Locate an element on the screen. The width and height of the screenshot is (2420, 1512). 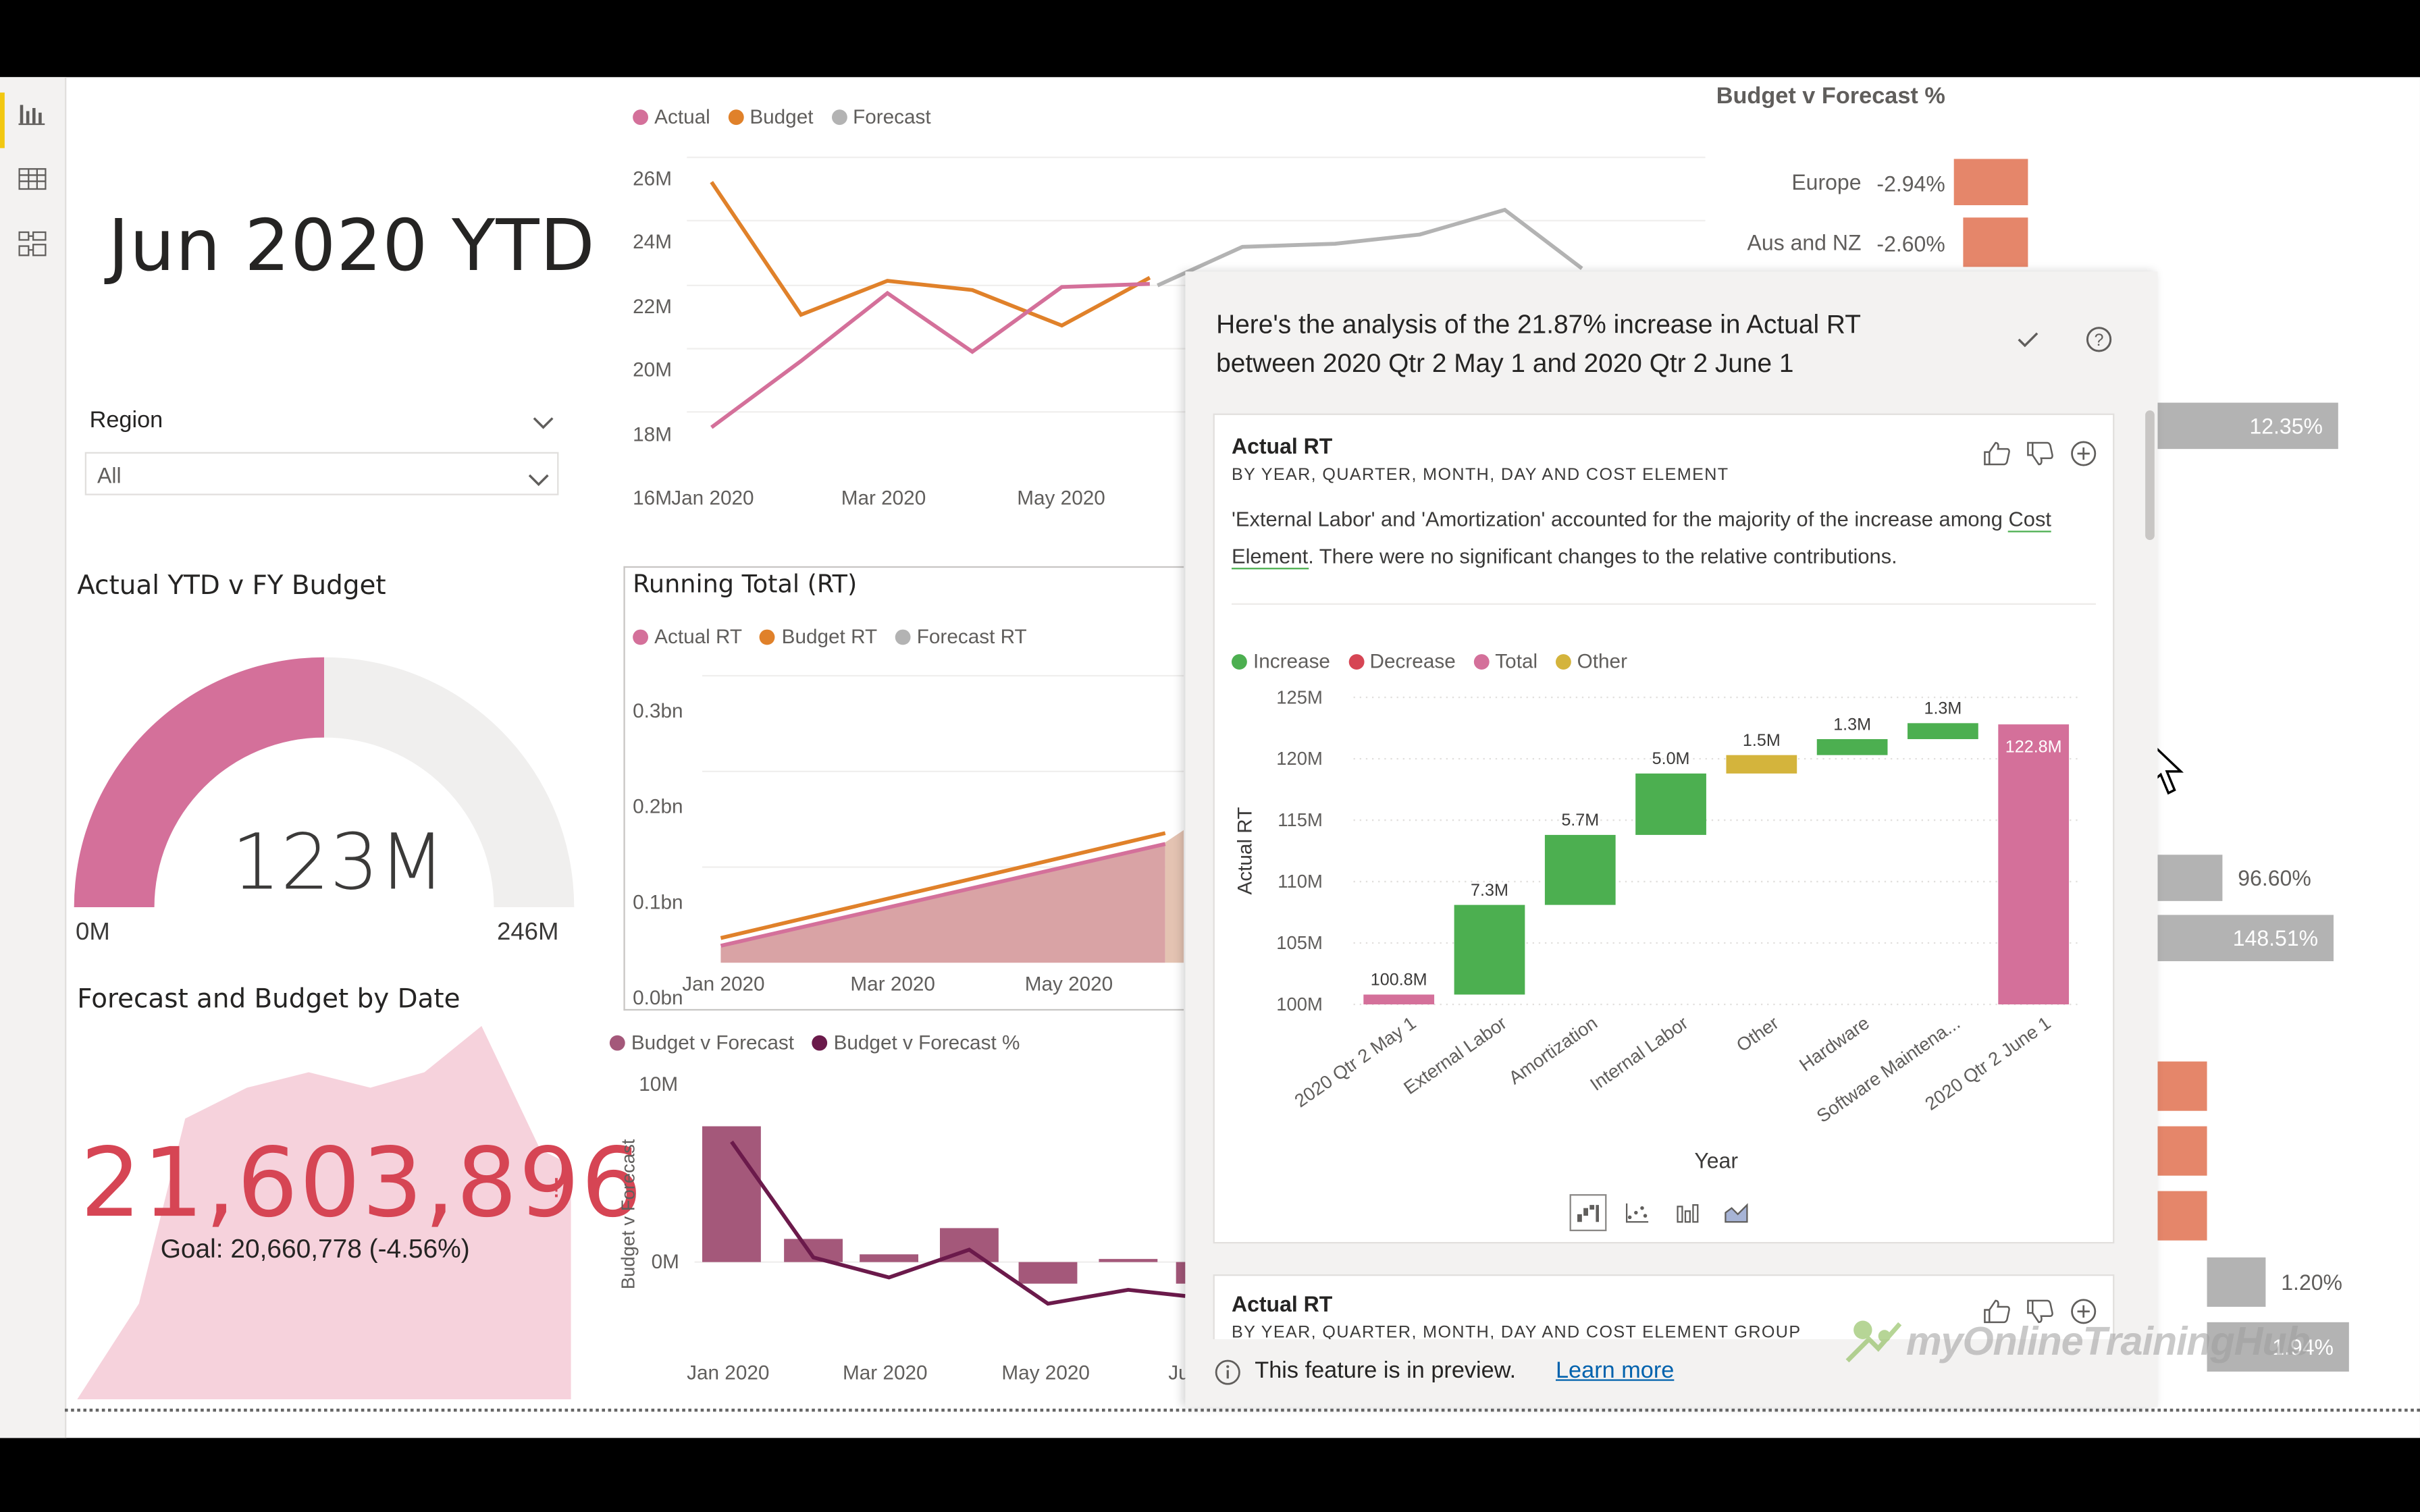
thumbs-down-icon is located at coordinates (2040, 453).